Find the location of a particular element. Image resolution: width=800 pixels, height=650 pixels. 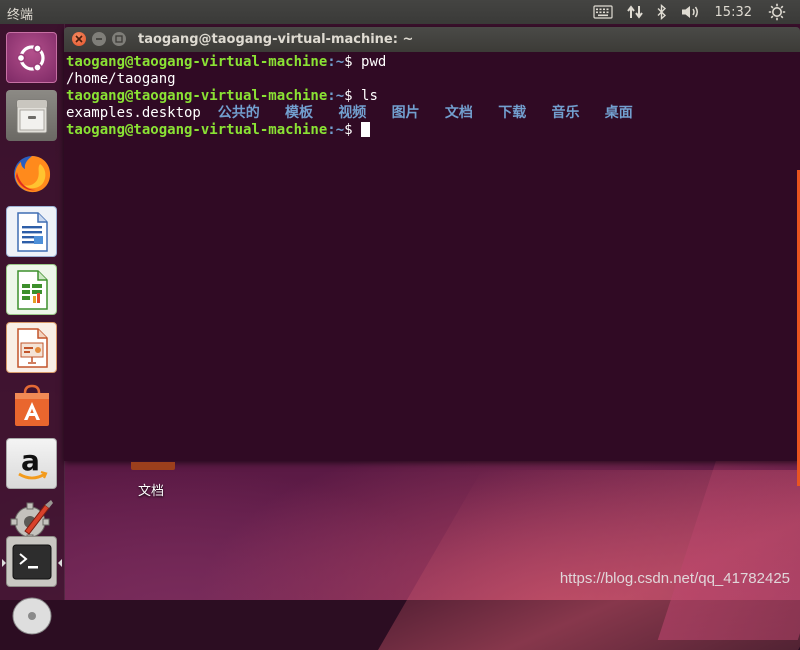

folder-icon is located at coordinates (153, 466).